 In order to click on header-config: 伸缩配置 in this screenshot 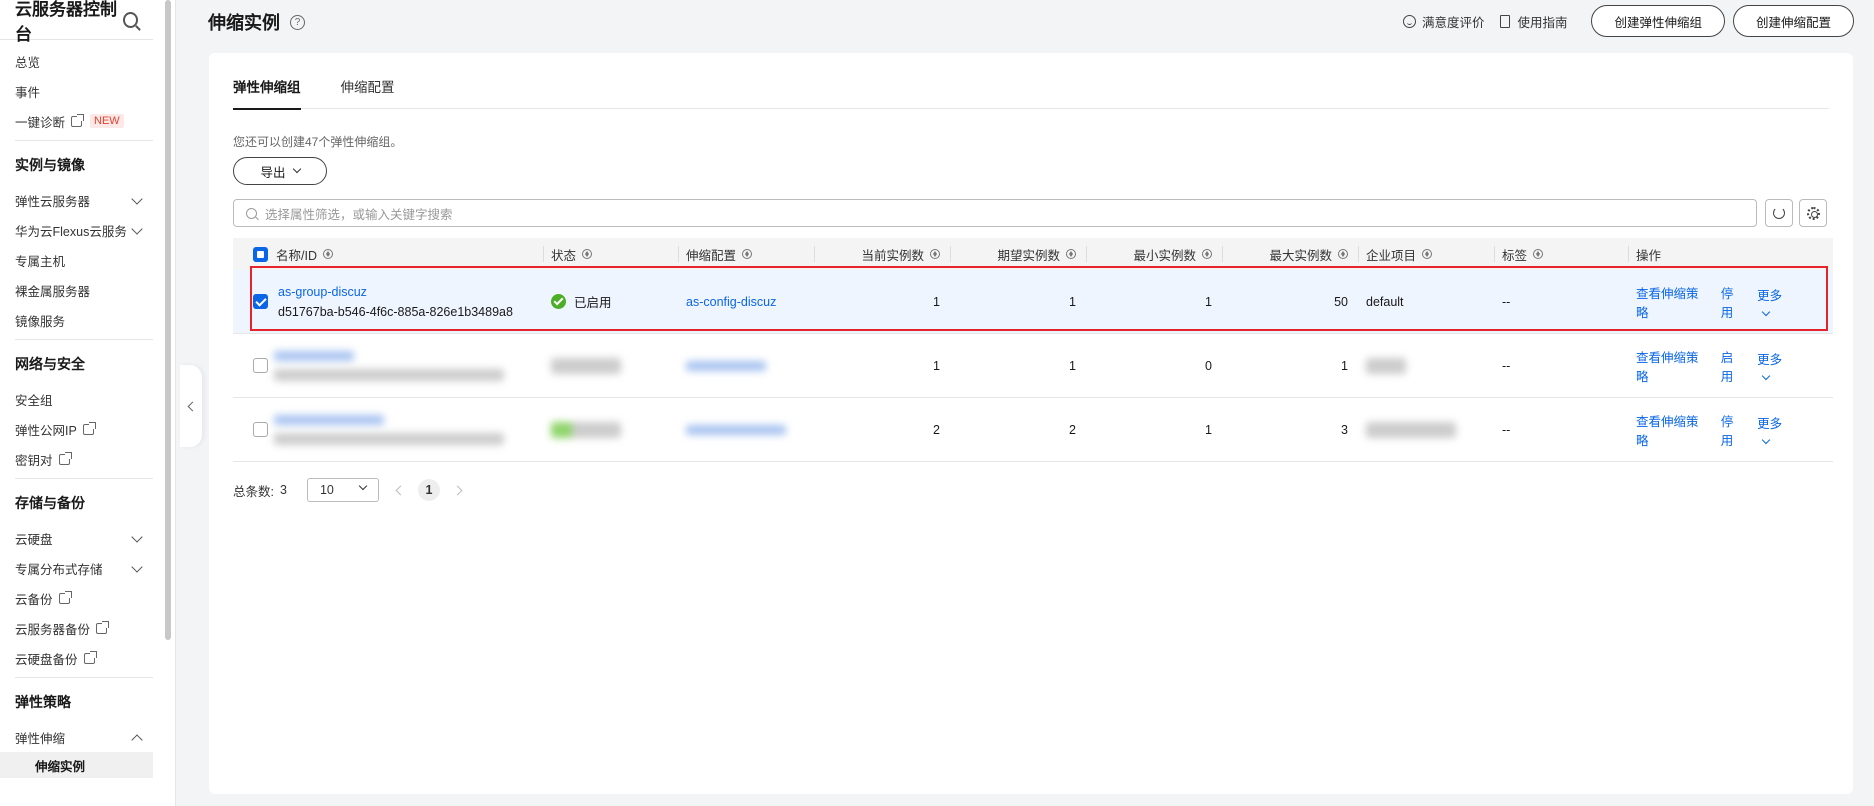, I will do `click(746, 254)`.